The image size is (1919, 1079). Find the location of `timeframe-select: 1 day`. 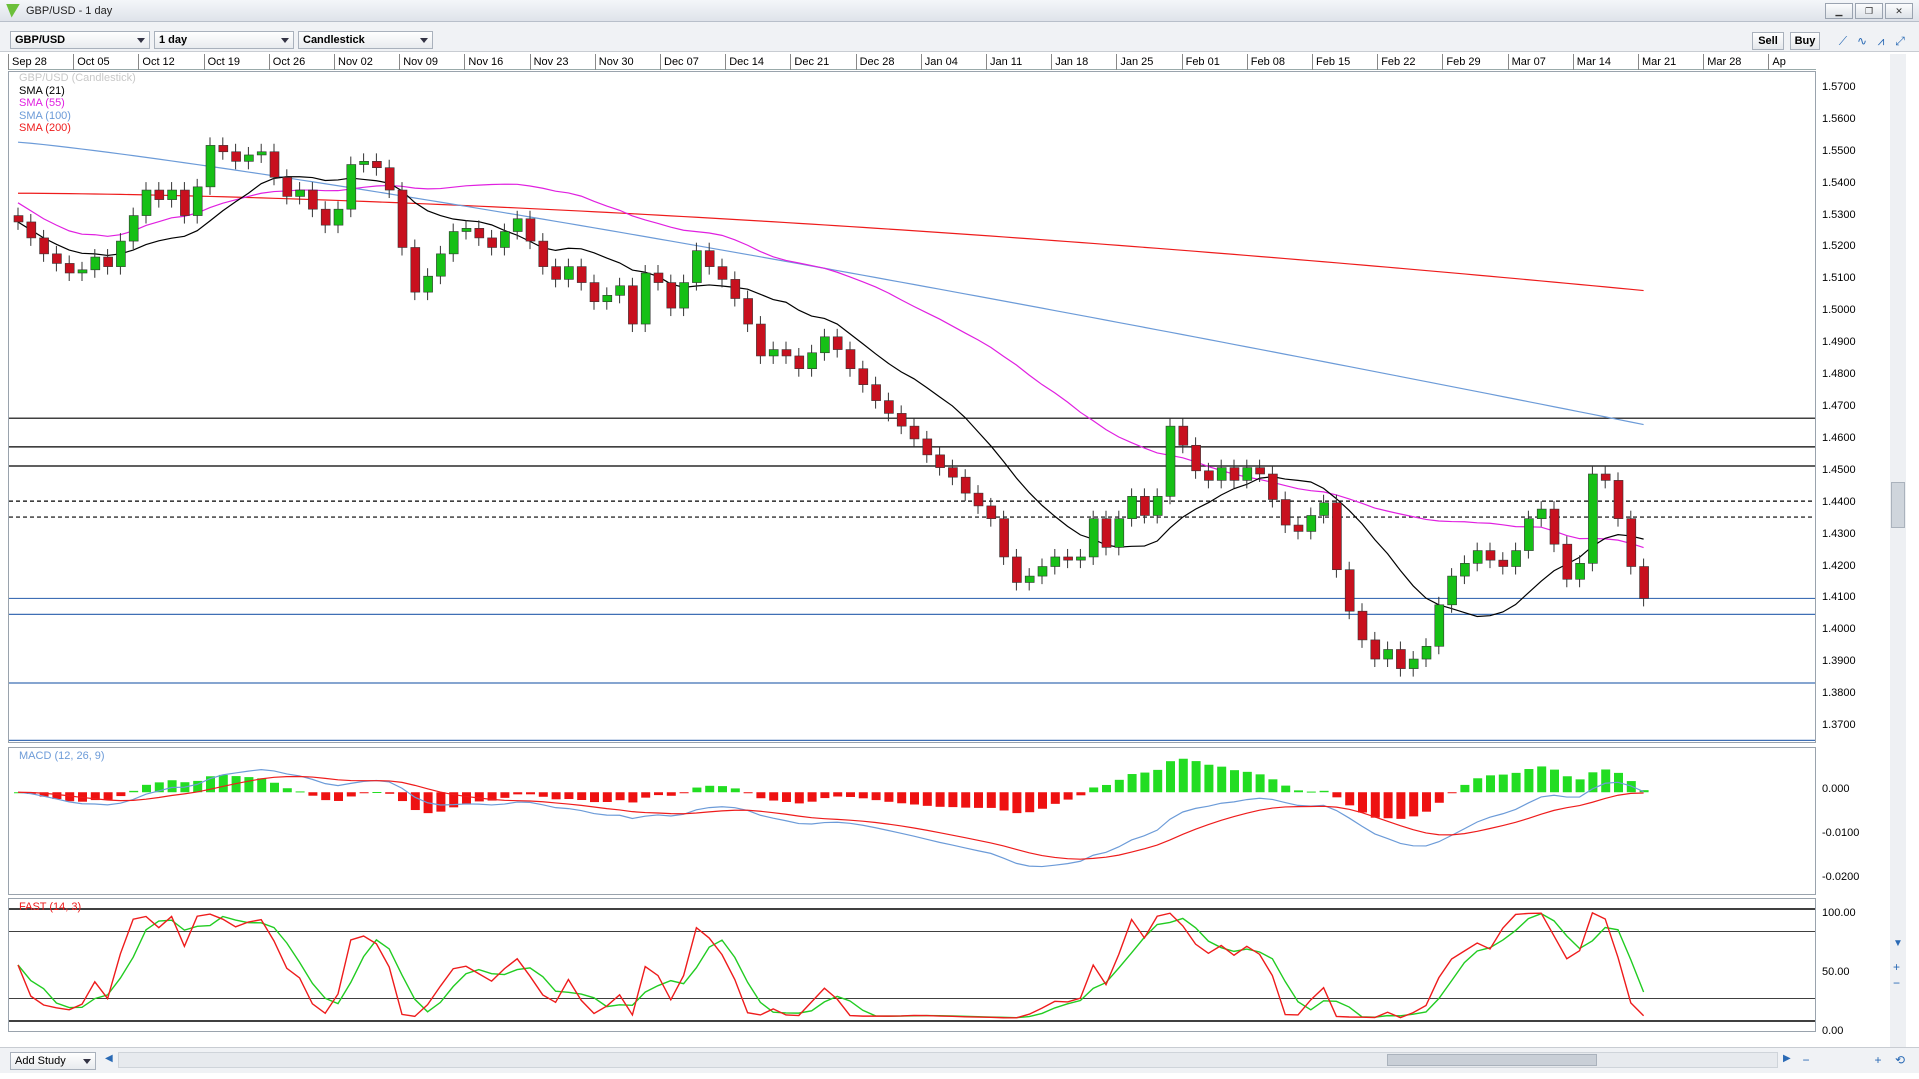

timeframe-select: 1 day is located at coordinates (224, 40).